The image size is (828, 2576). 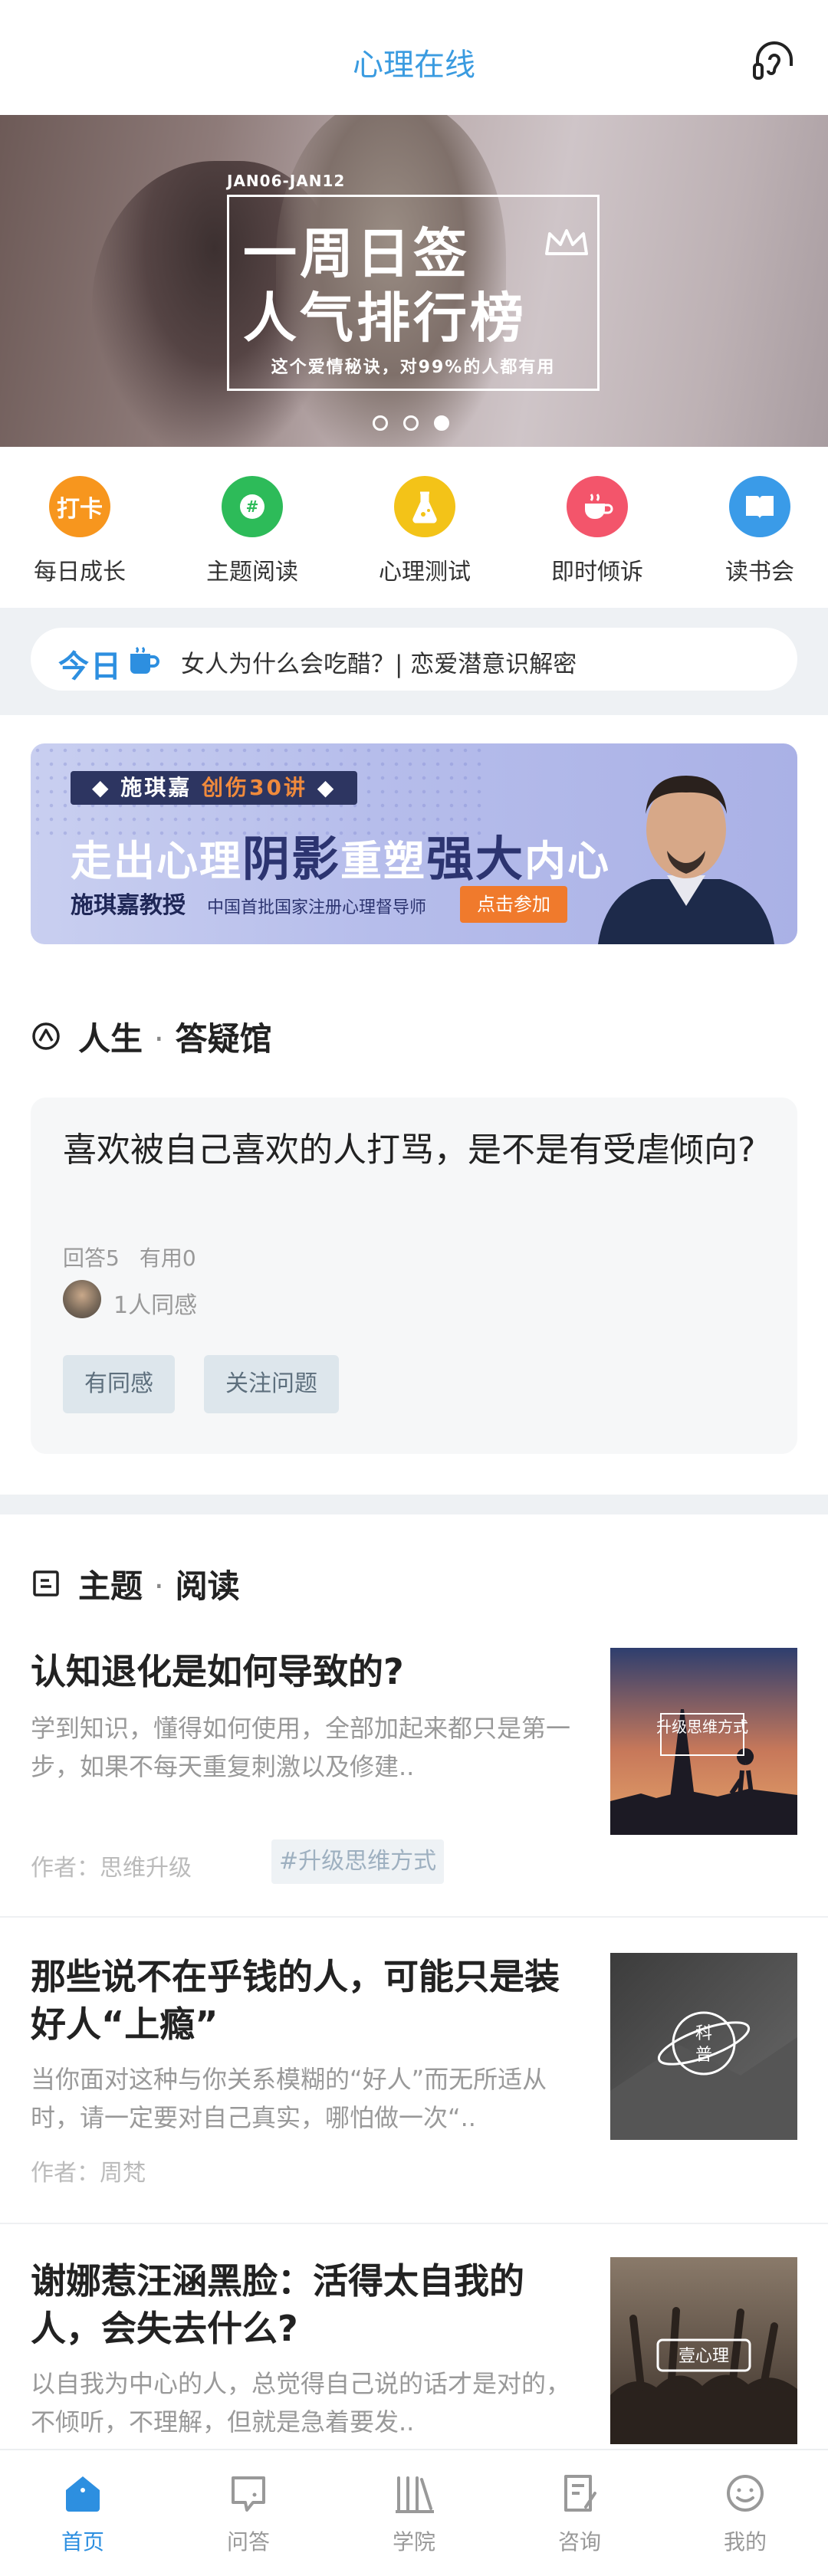 What do you see at coordinates (358, 1861) in the screenshot?
I see `article-tag: #升级思维方式` at bounding box center [358, 1861].